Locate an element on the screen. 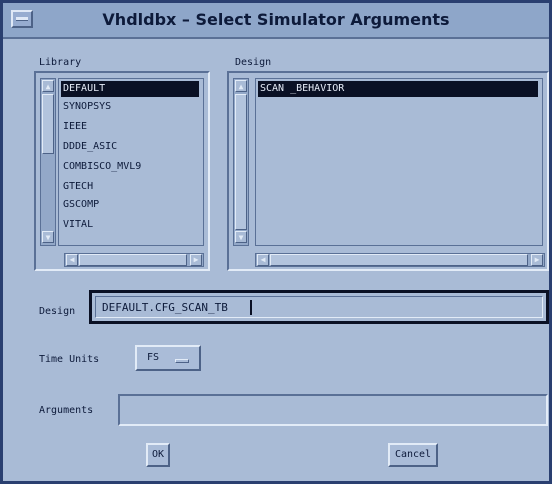 The image size is (552, 484). list-item: VITAL is located at coordinates (77, 225).